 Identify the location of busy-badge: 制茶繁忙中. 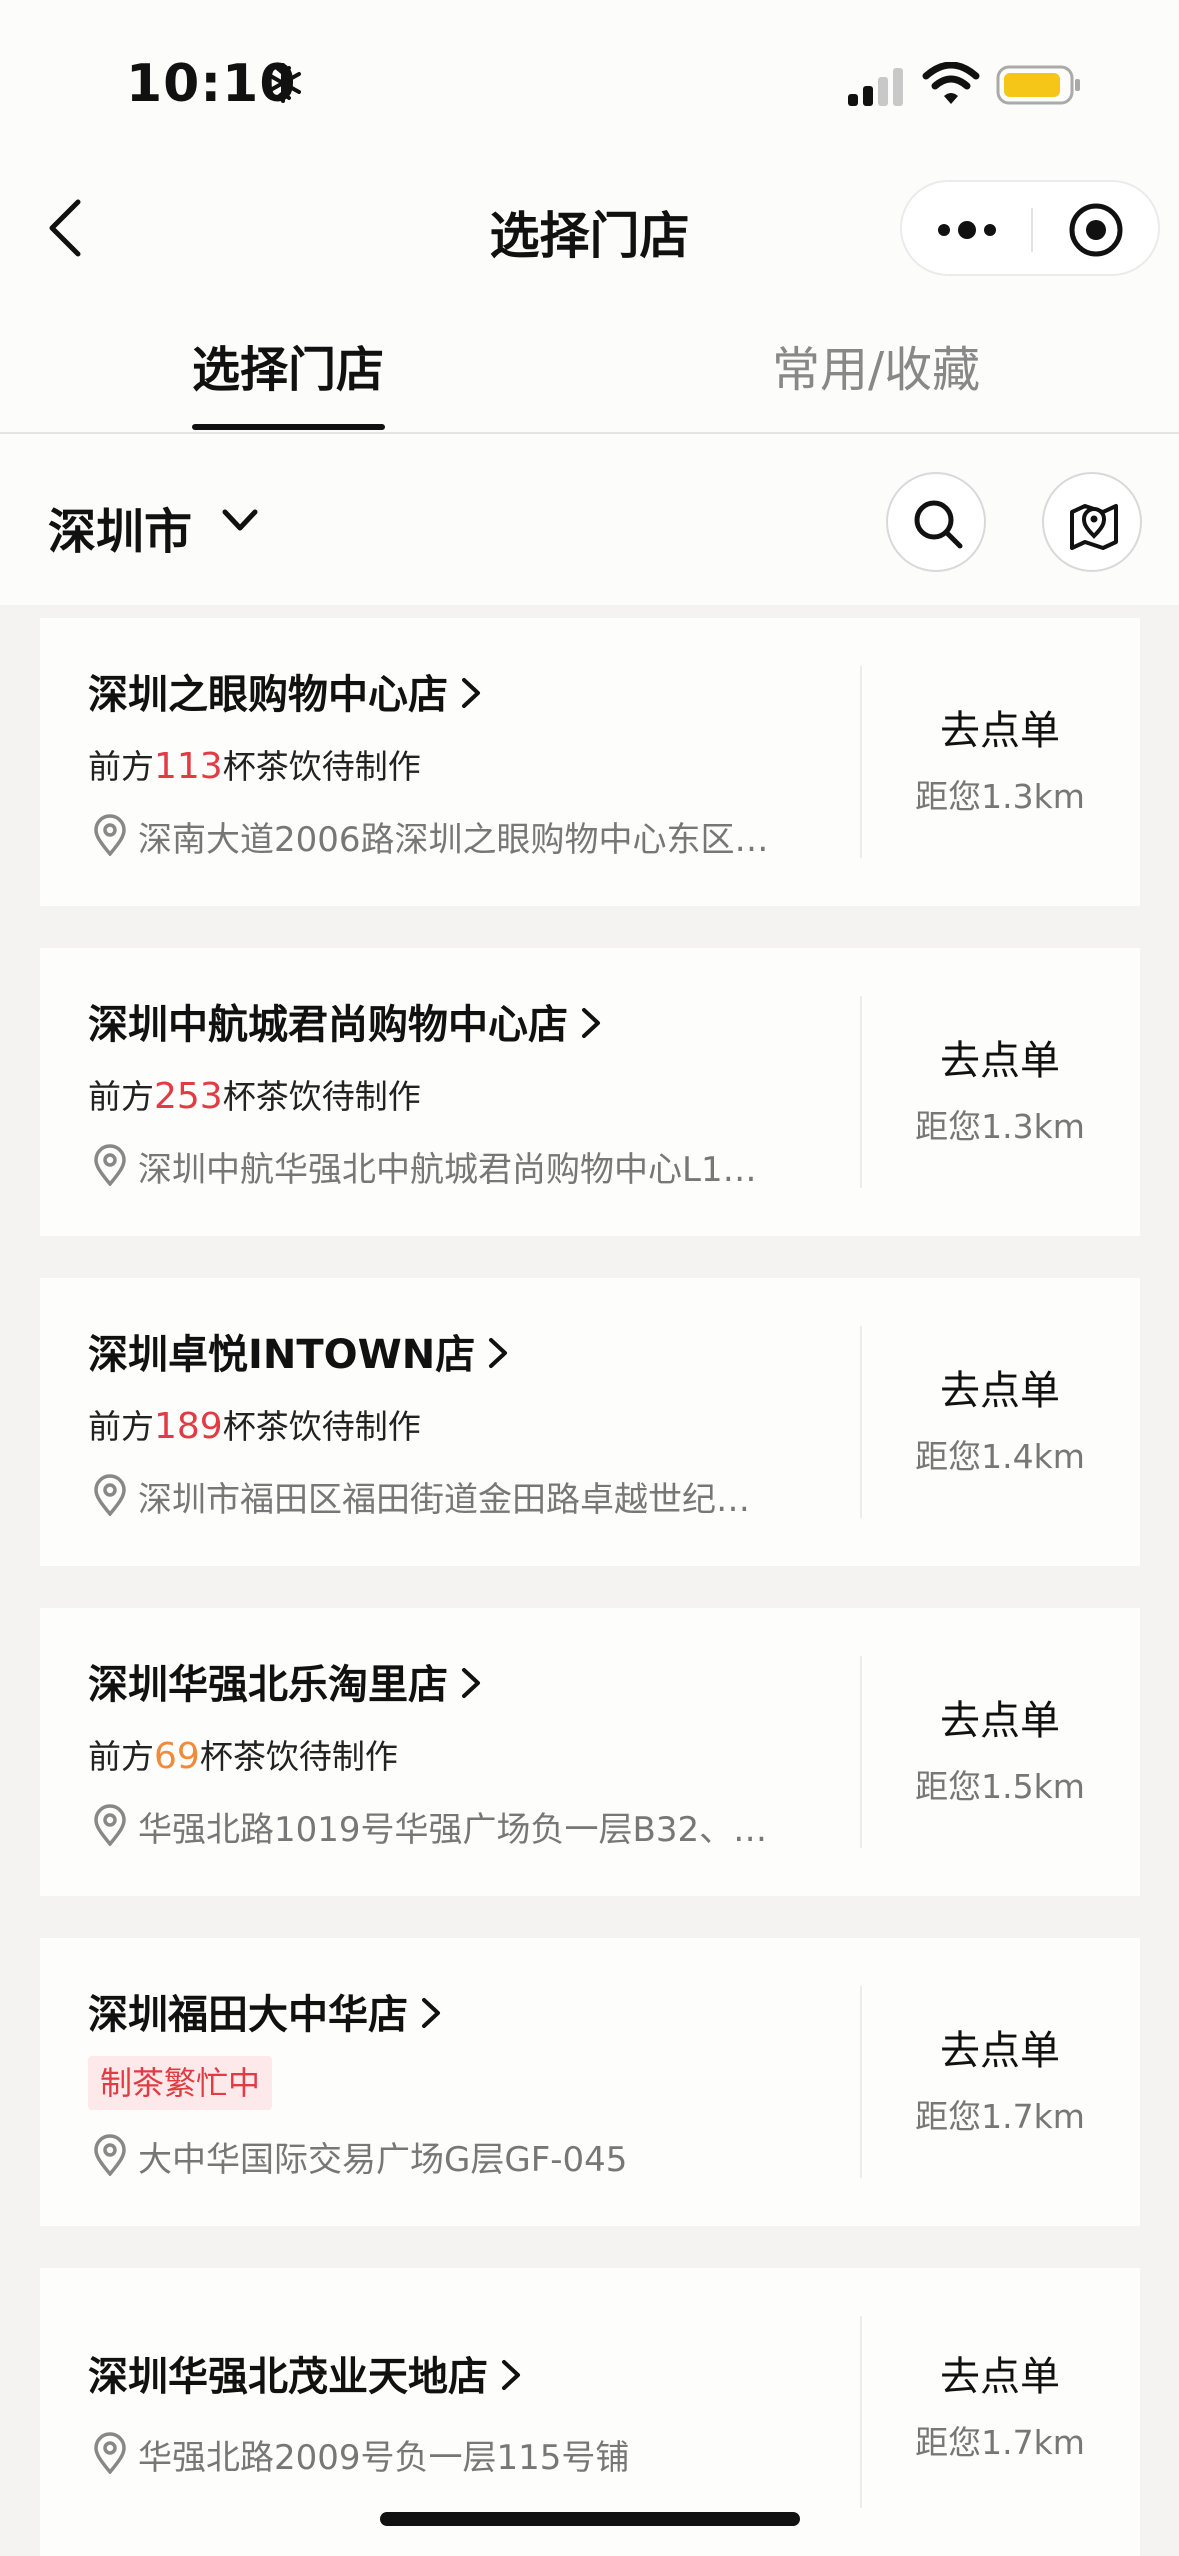
(180, 2083).